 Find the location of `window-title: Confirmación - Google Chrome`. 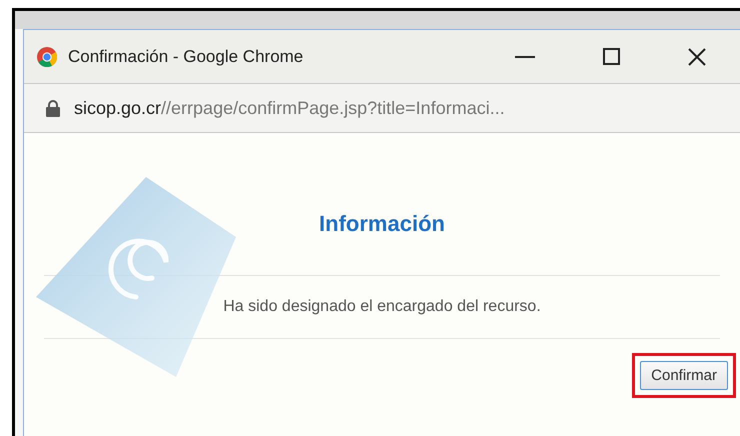

window-title: Confirmación - Google Chrome is located at coordinates (186, 56).